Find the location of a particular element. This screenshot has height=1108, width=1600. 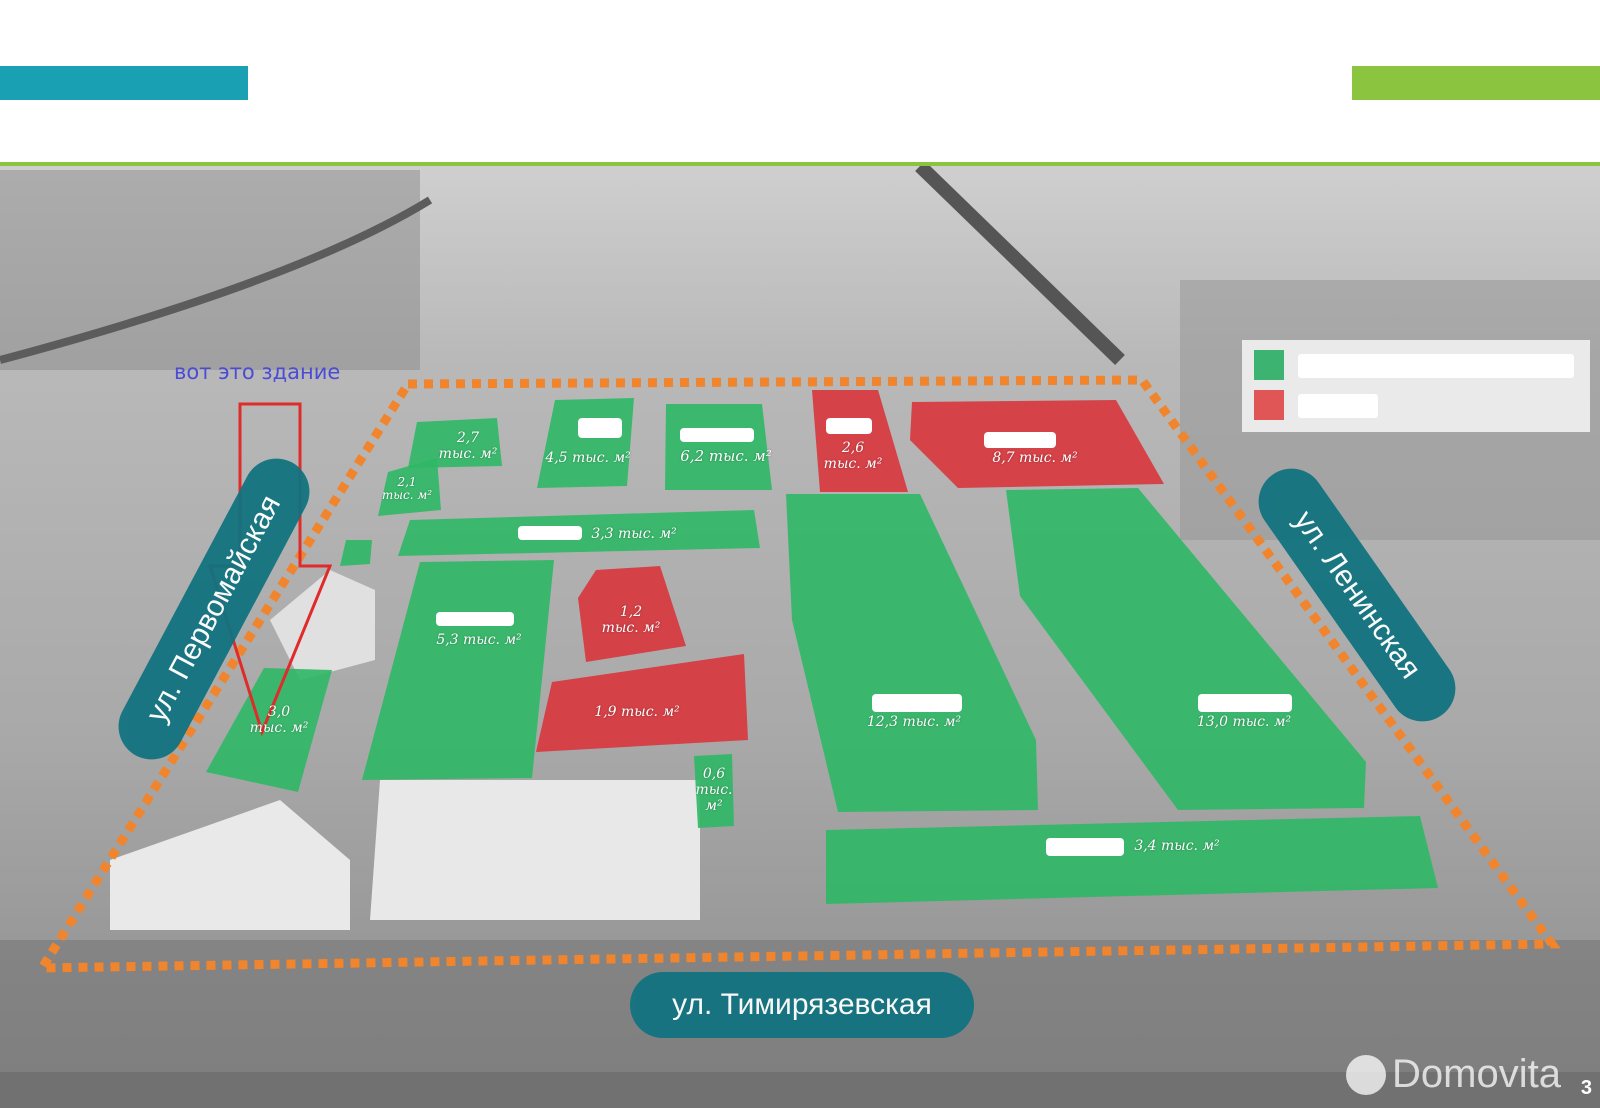

watermark-text: Domovita is located at coordinates (1476, 1074).